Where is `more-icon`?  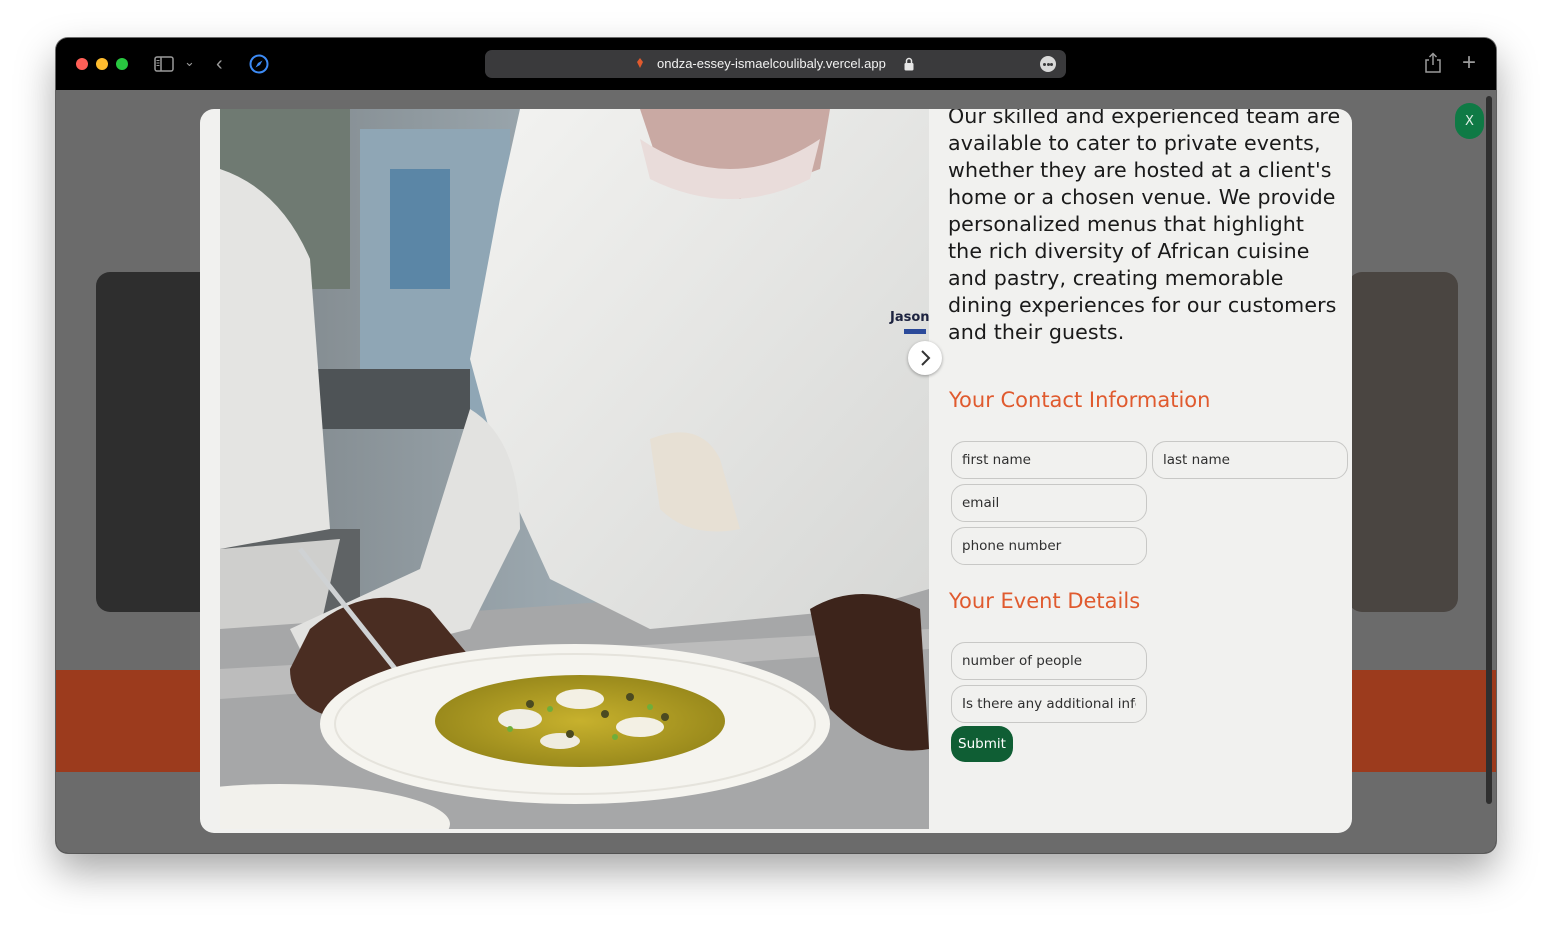
more-icon is located at coordinates (1048, 64).